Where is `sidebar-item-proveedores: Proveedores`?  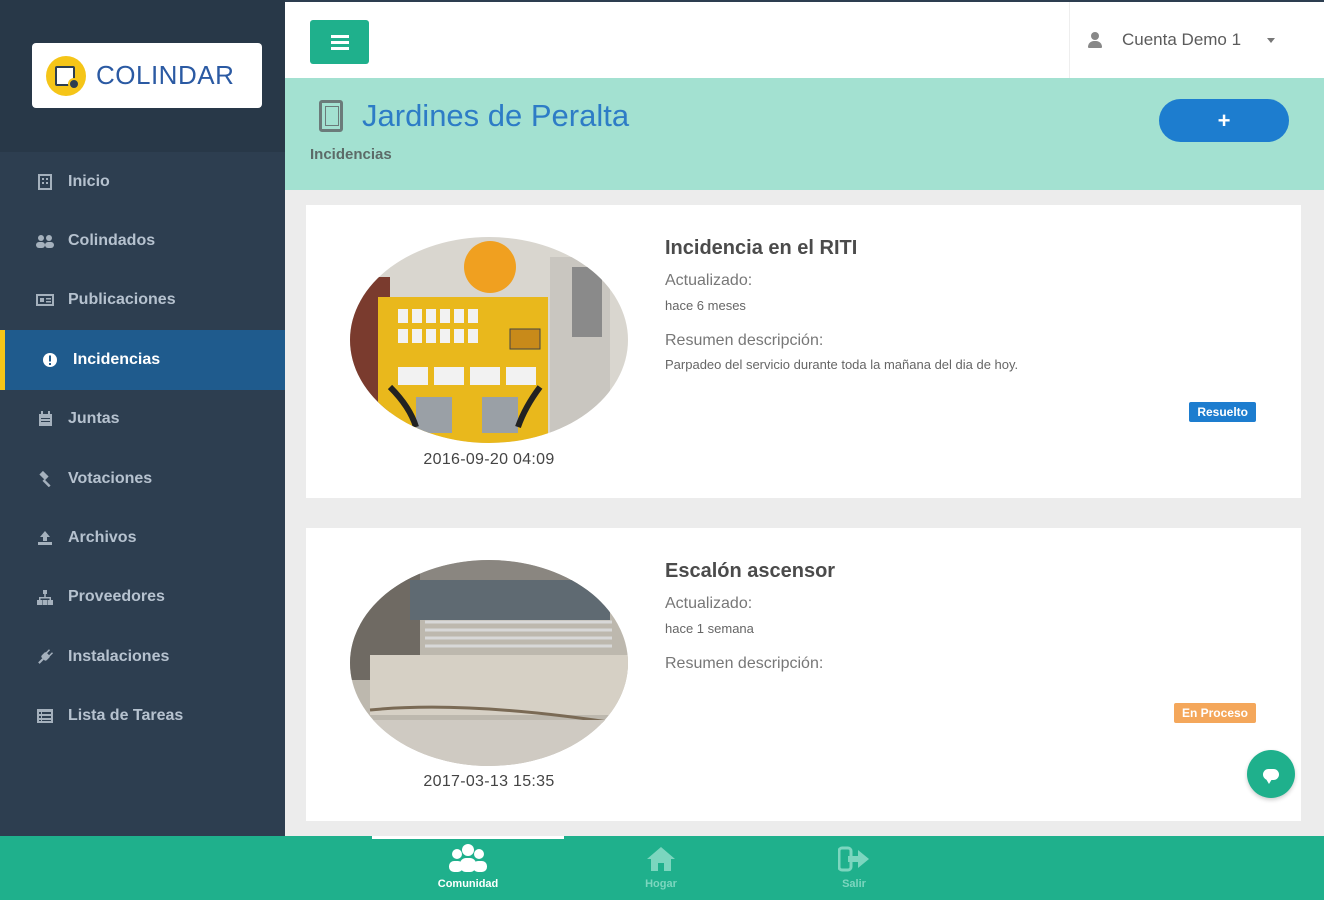 sidebar-item-proveedores: Proveedores is located at coordinates (142, 597).